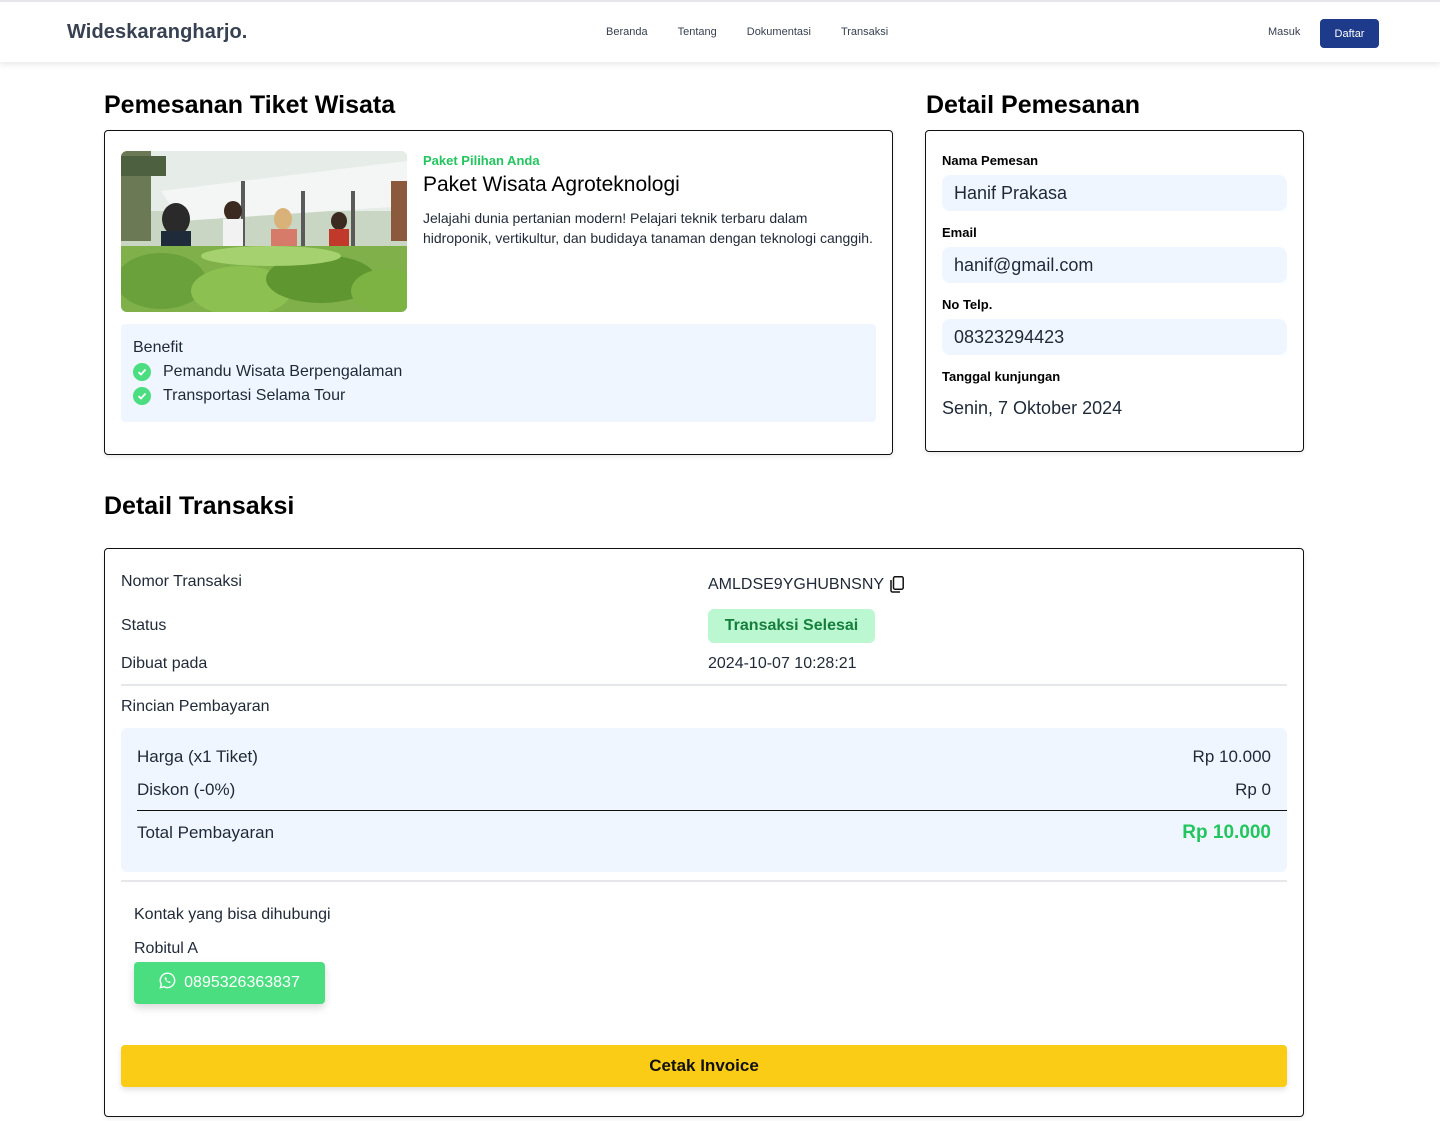 The image size is (1440, 1121). What do you see at coordinates (1114, 265) in the screenshot?
I see `email-field: hanif@gmail.com` at bounding box center [1114, 265].